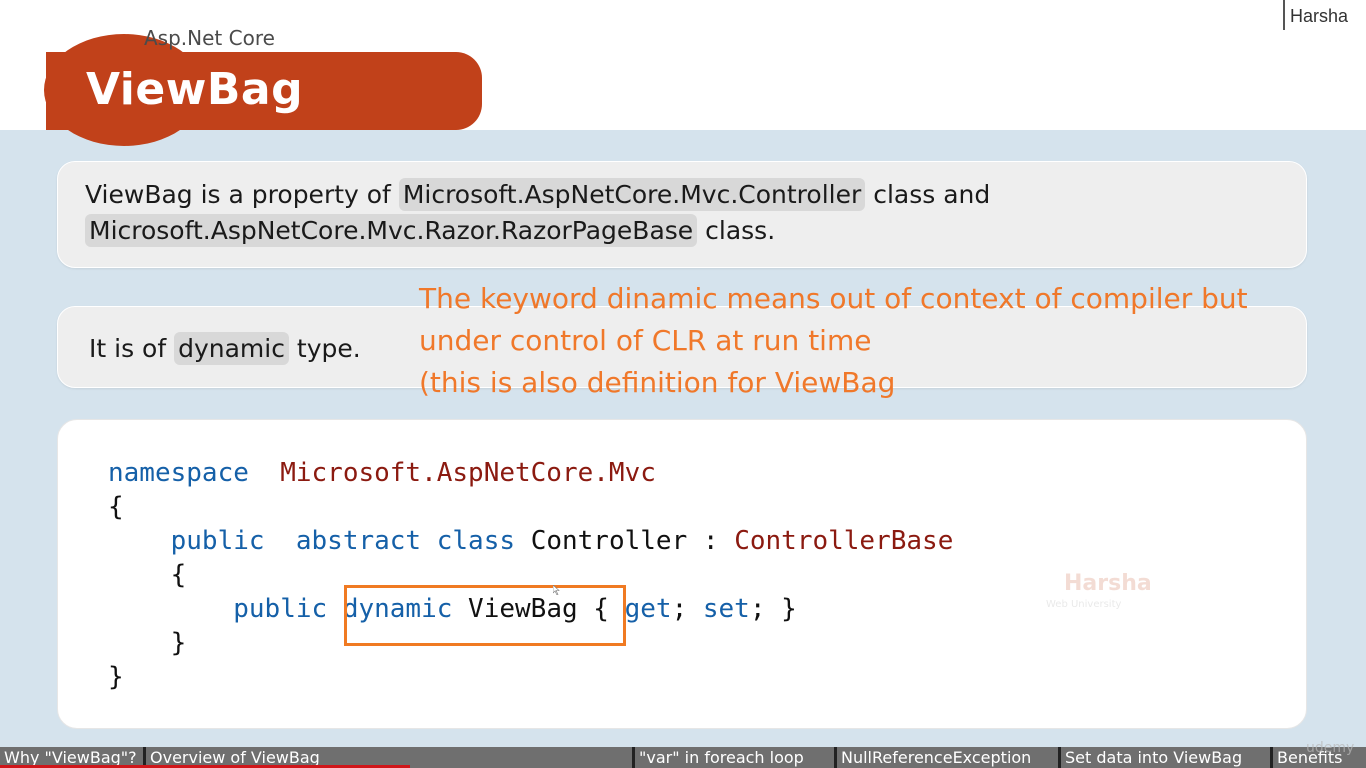  I want to click on watermark-name: Harsha, so click(1108, 583).